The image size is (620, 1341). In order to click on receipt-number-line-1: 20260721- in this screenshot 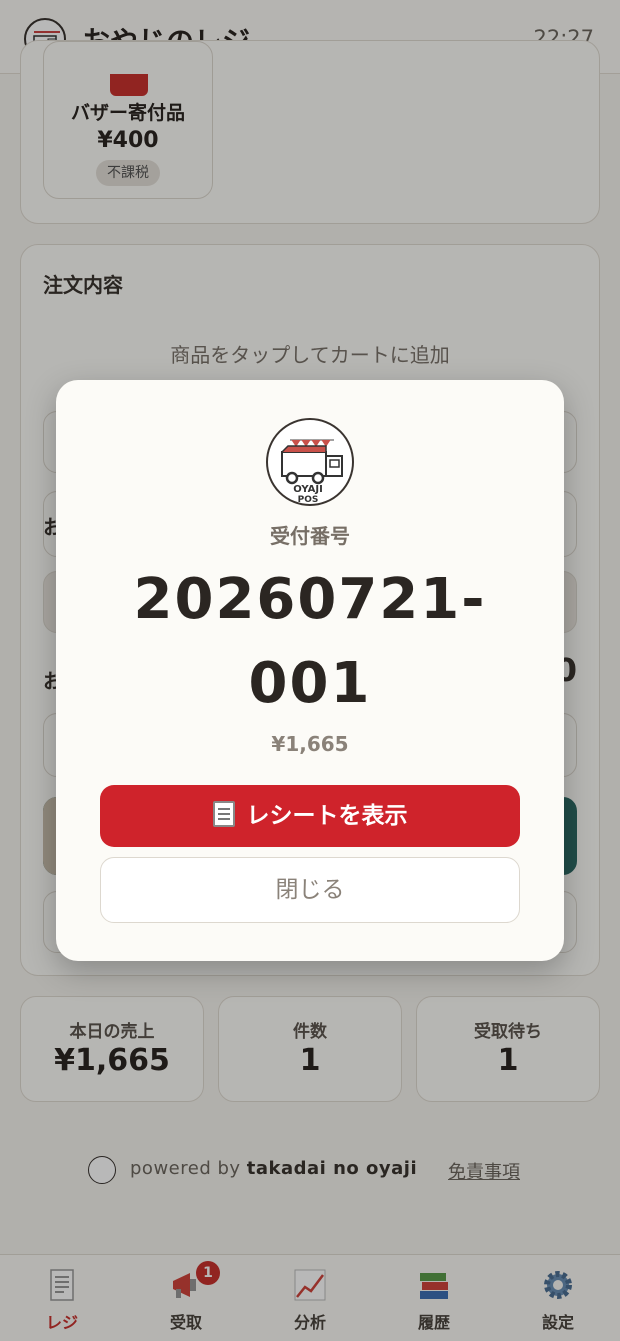, I will do `click(310, 599)`.